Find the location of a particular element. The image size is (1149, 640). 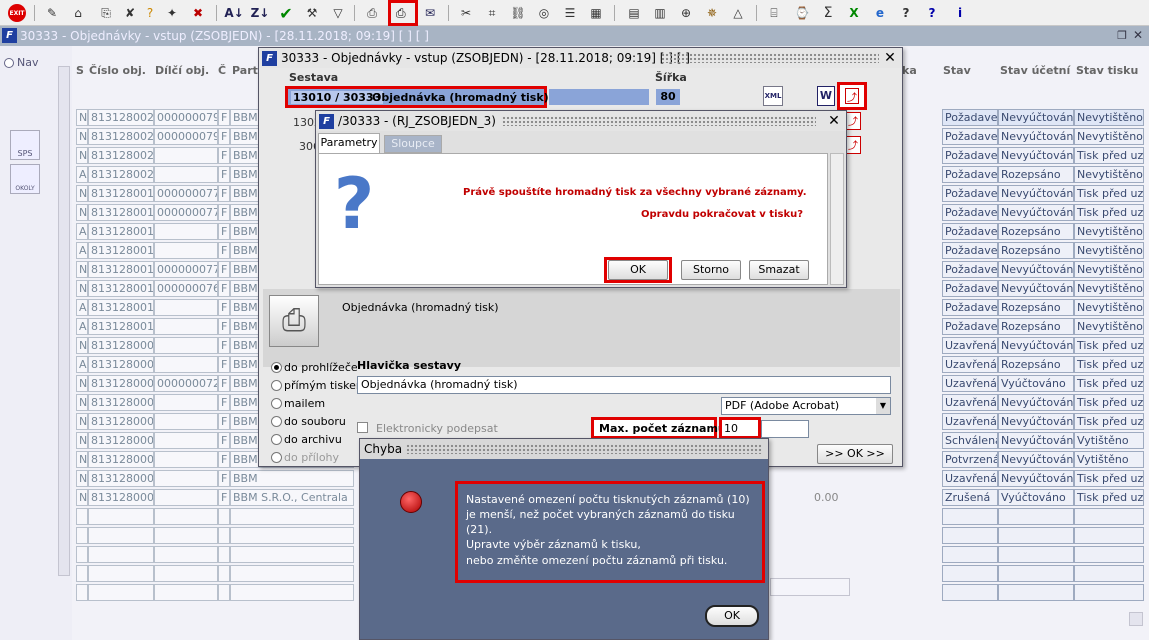

xml-export-icon: XML is located at coordinates (773, 96).